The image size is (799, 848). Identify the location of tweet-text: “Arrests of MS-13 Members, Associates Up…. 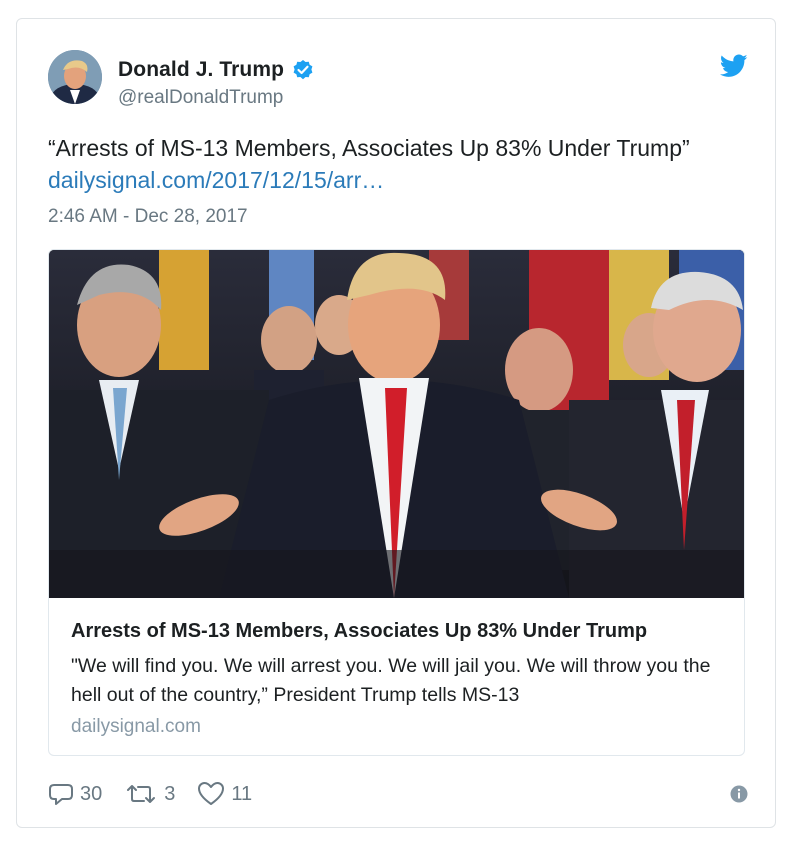
(398, 164).